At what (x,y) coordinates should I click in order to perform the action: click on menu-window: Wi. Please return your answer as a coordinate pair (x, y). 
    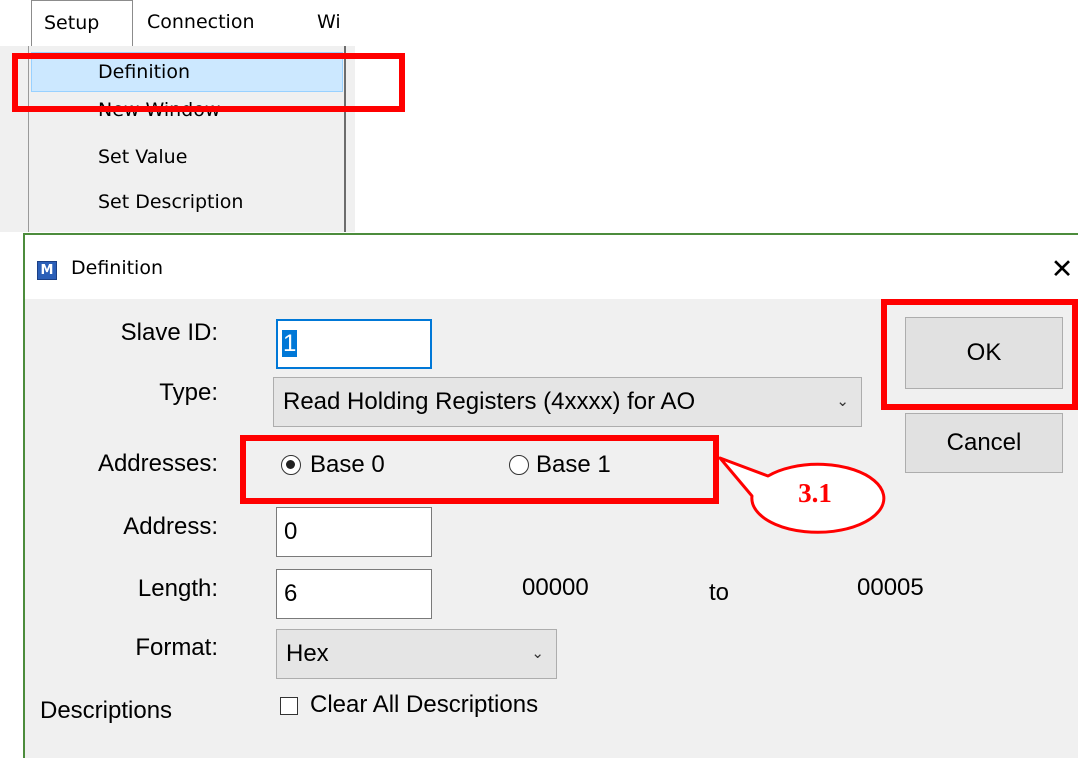
    Looking at the image, I should click on (329, 23).